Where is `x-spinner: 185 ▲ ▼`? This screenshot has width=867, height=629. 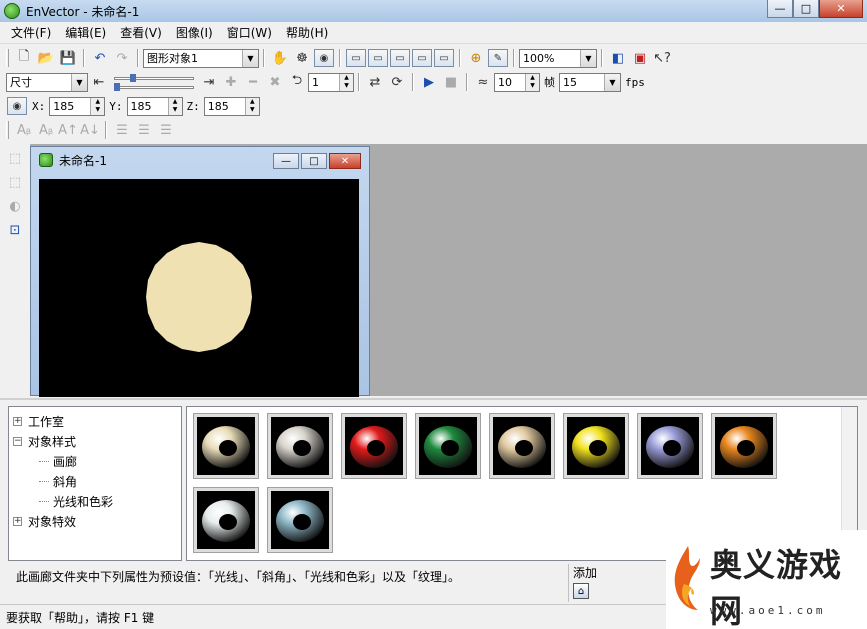
x-spinner: 185 ▲ ▼ is located at coordinates (77, 106).